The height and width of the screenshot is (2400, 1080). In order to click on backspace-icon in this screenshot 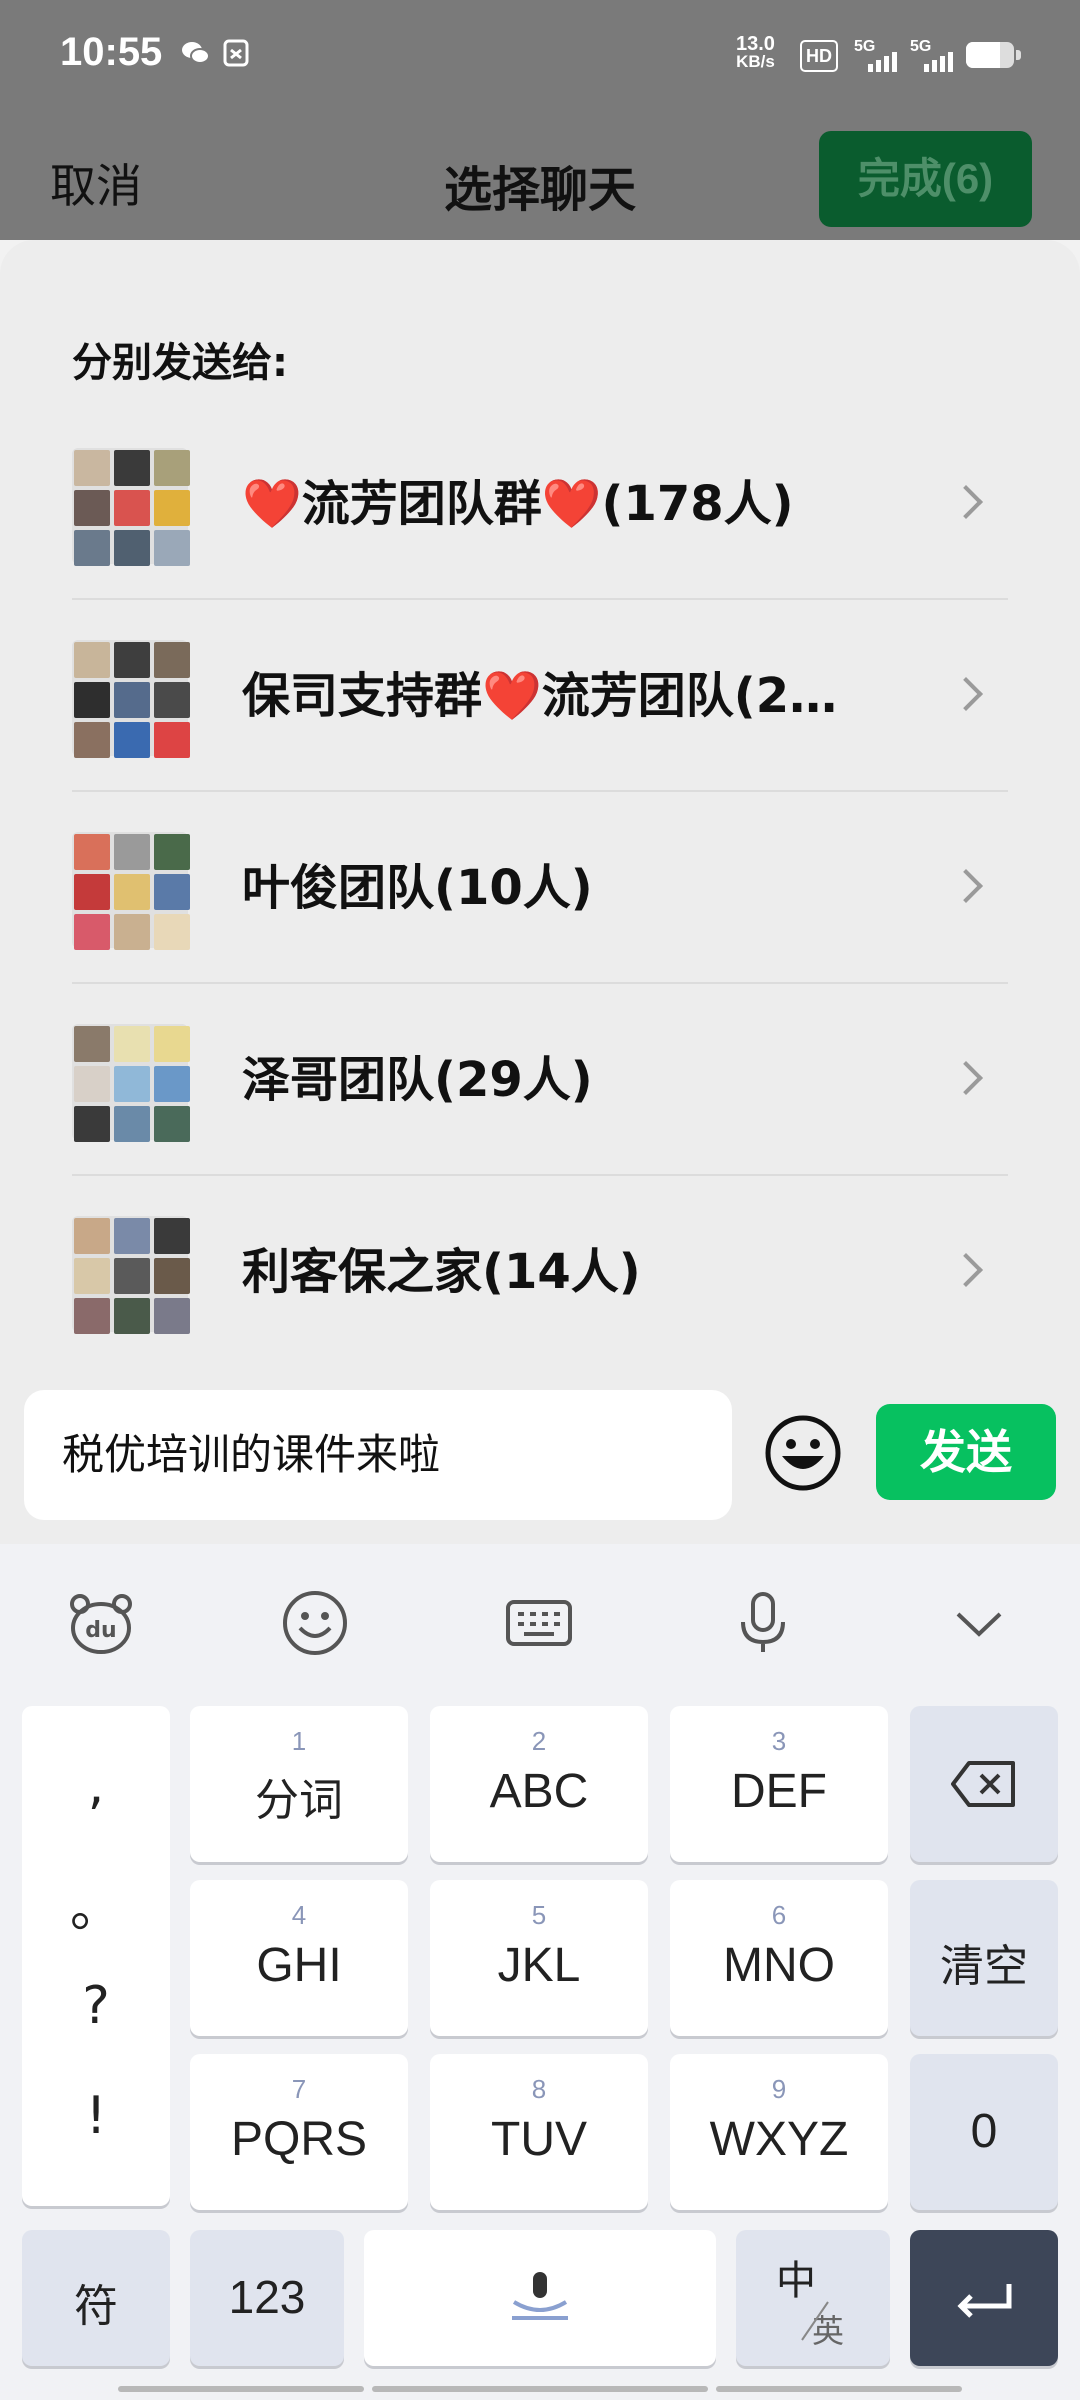, I will do `click(983, 1784)`.